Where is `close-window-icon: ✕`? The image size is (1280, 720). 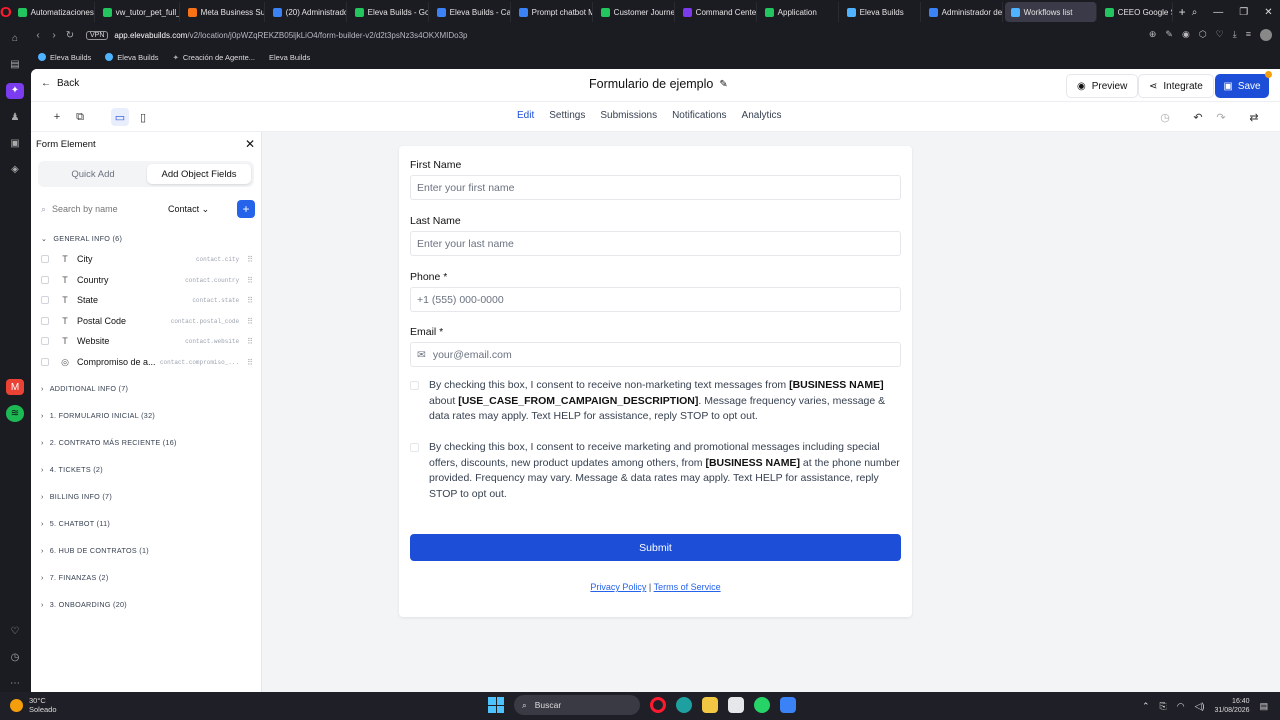 close-window-icon: ✕ is located at coordinates (1268, 12).